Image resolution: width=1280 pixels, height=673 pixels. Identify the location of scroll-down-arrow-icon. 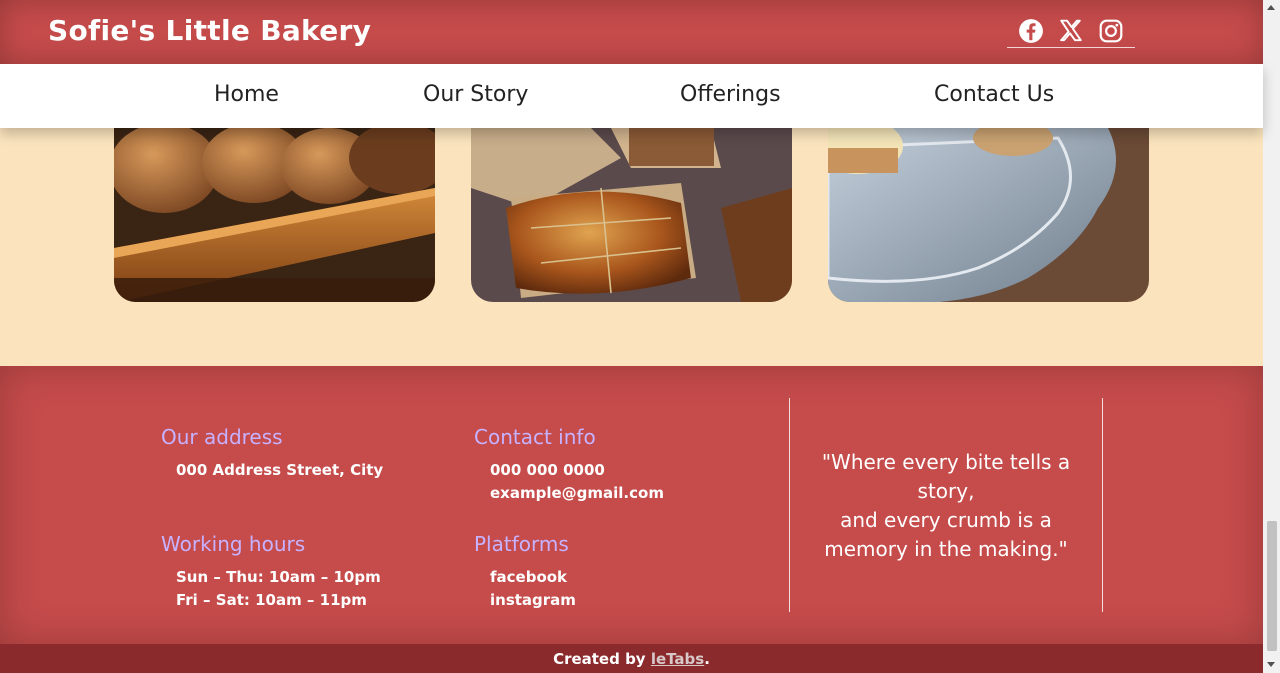
(1271, 664).